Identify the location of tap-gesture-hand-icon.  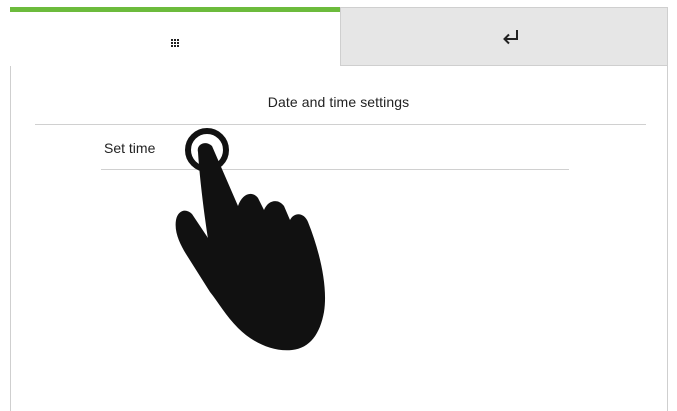
(250, 239).